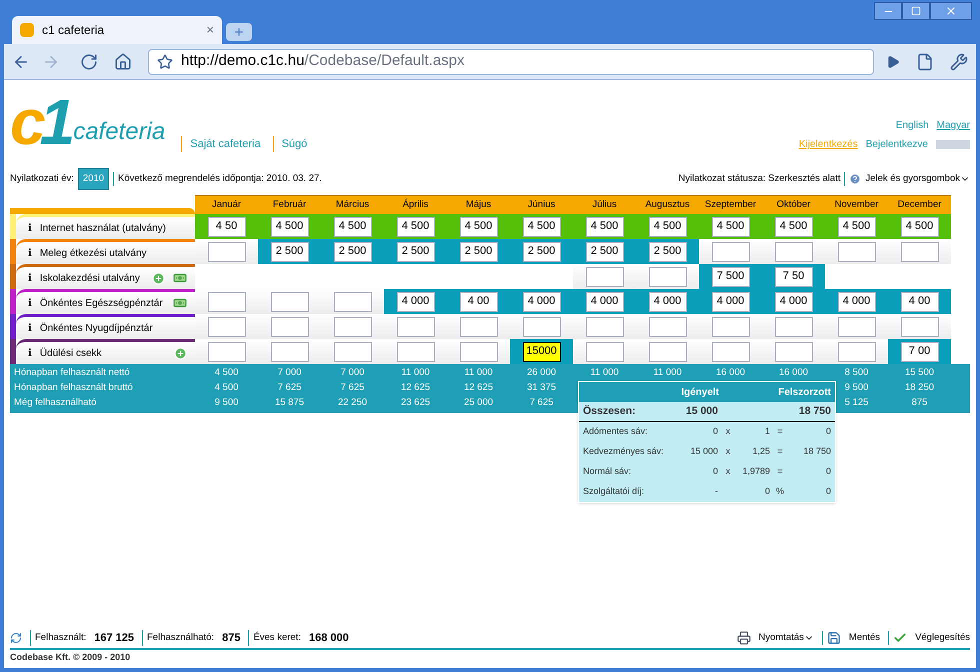 The height and width of the screenshot is (672, 980). Describe the element at coordinates (227, 226) in the screenshot. I see `amount-field: 4 50` at that location.